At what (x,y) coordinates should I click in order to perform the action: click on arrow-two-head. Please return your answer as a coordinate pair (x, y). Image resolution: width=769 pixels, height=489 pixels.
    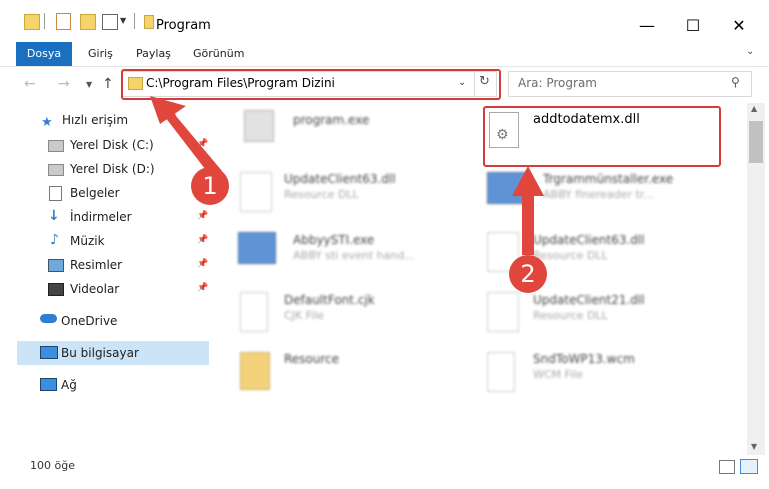
    Looking at the image, I should click on (528, 181).